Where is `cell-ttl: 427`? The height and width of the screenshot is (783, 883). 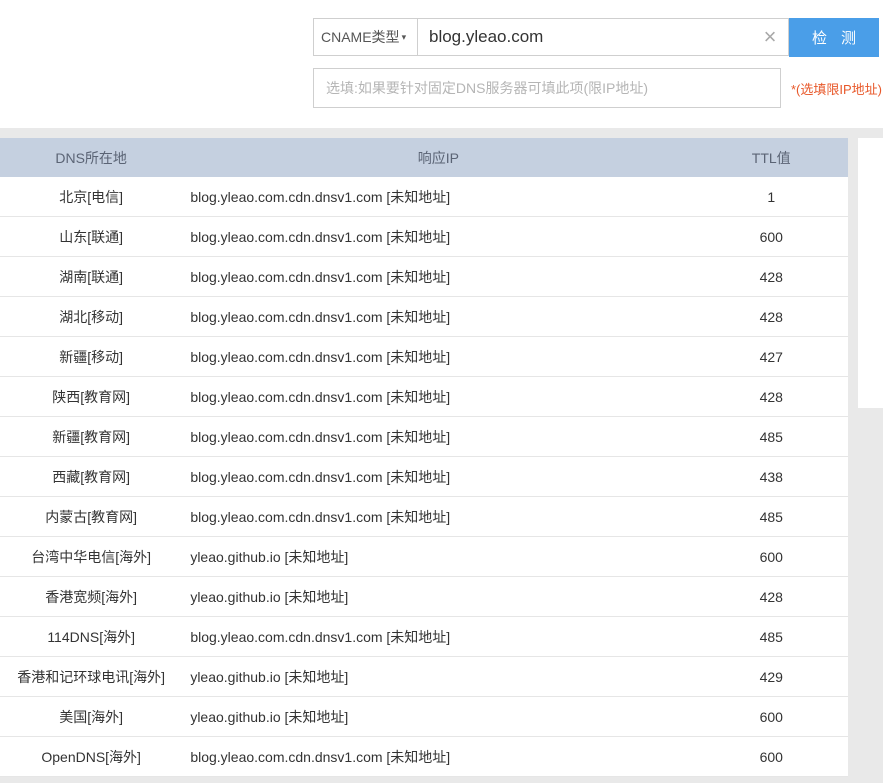 cell-ttl: 427 is located at coordinates (771, 356).